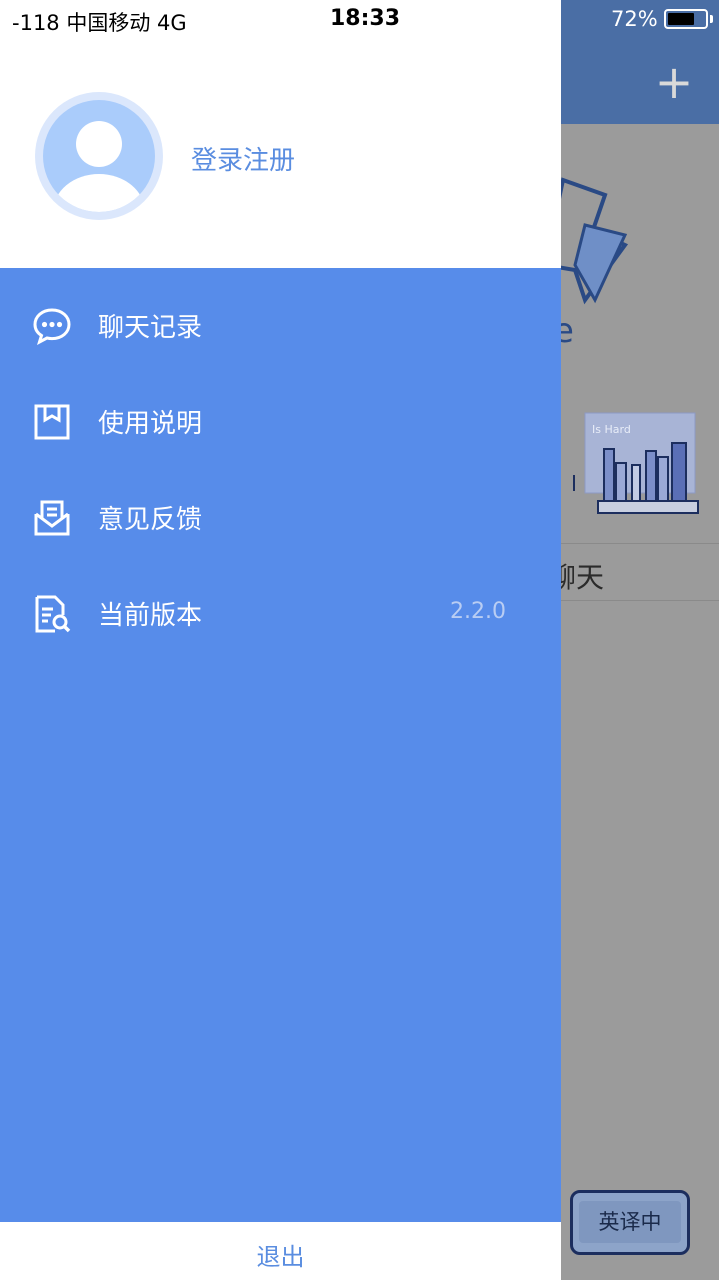 The width and height of the screenshot is (719, 1280). I want to click on chat-bubble-icon, so click(52, 326).